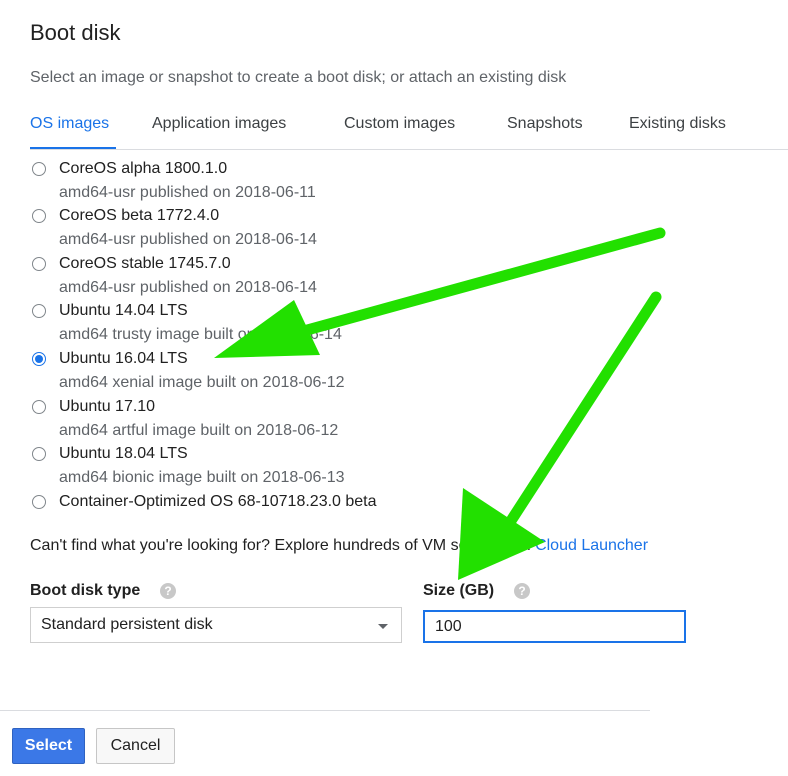 This screenshot has width=788, height=776. What do you see at coordinates (383, 626) in the screenshot?
I see `caret-down-icon` at bounding box center [383, 626].